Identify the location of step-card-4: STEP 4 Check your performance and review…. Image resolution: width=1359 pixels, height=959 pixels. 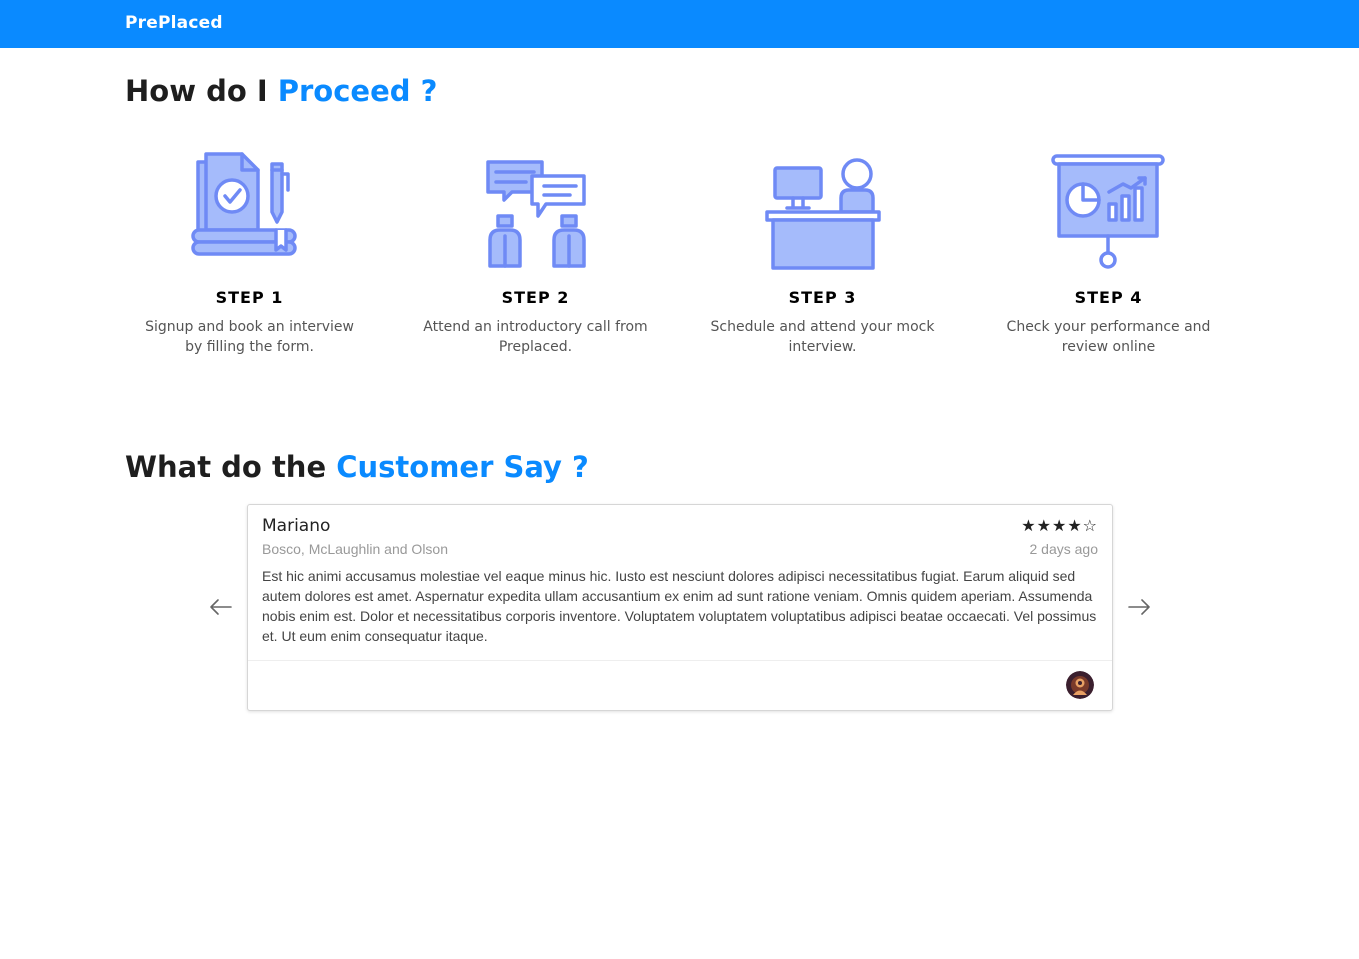
(1108, 253).